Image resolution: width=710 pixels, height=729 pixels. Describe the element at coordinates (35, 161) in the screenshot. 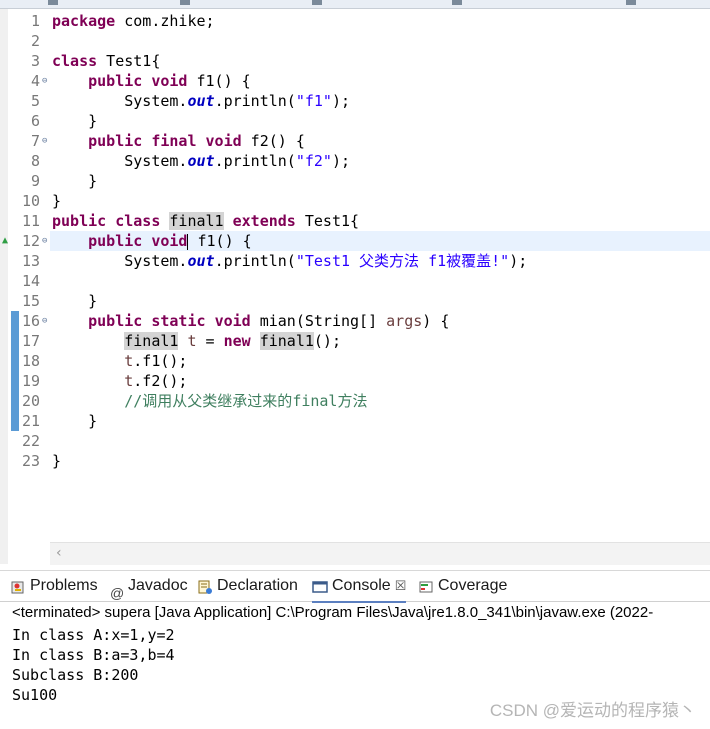

I see `line-number: 8` at that location.